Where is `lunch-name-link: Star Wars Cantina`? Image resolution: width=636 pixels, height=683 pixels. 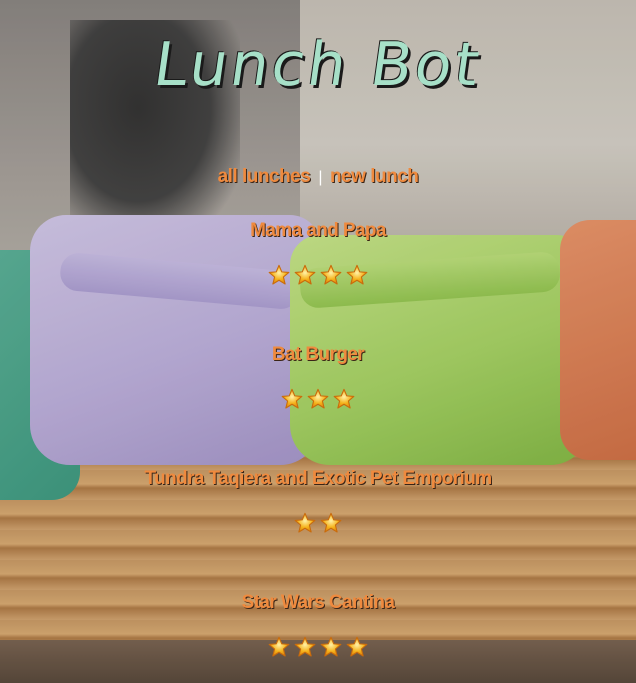
lunch-name-link: Star Wars Cantina is located at coordinates (318, 603).